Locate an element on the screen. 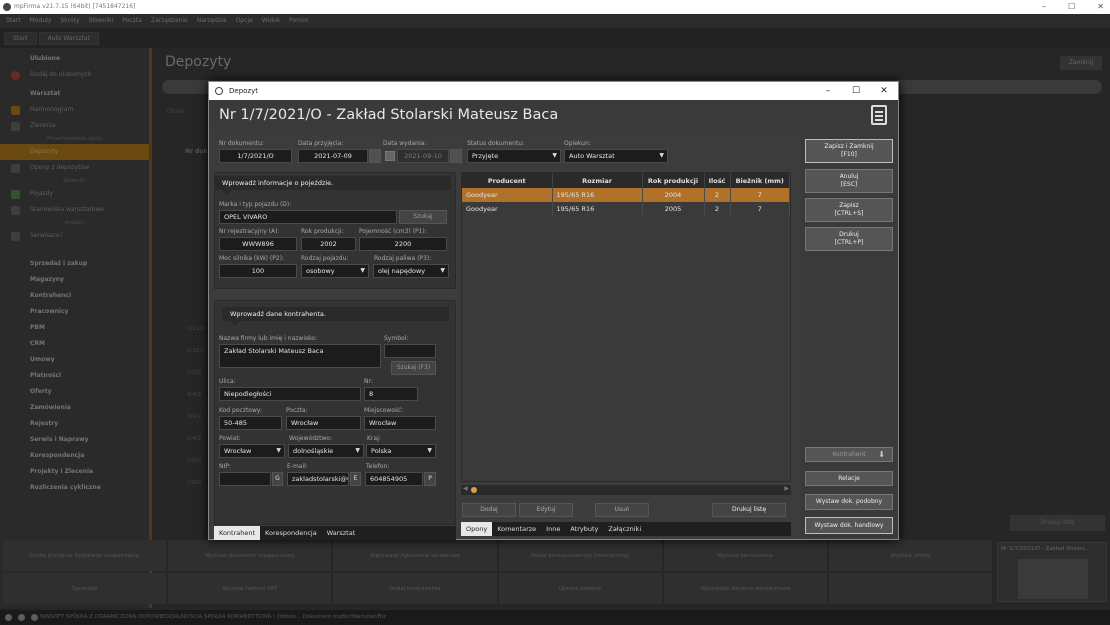  tab-opony: Opony is located at coordinates (477, 529).